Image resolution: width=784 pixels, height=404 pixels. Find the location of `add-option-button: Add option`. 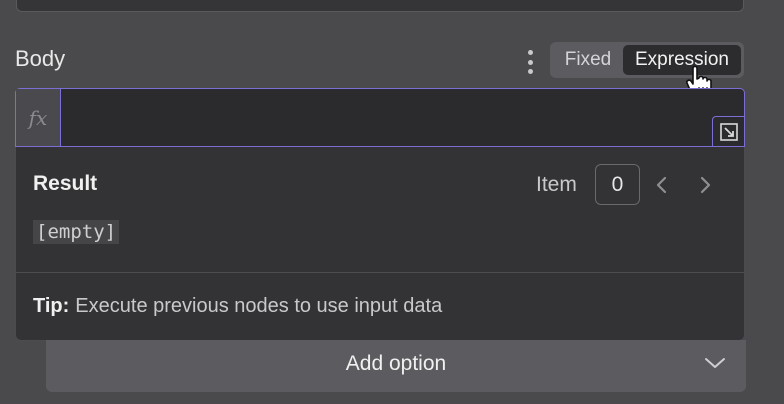

add-option-button: Add option is located at coordinates (396, 366).